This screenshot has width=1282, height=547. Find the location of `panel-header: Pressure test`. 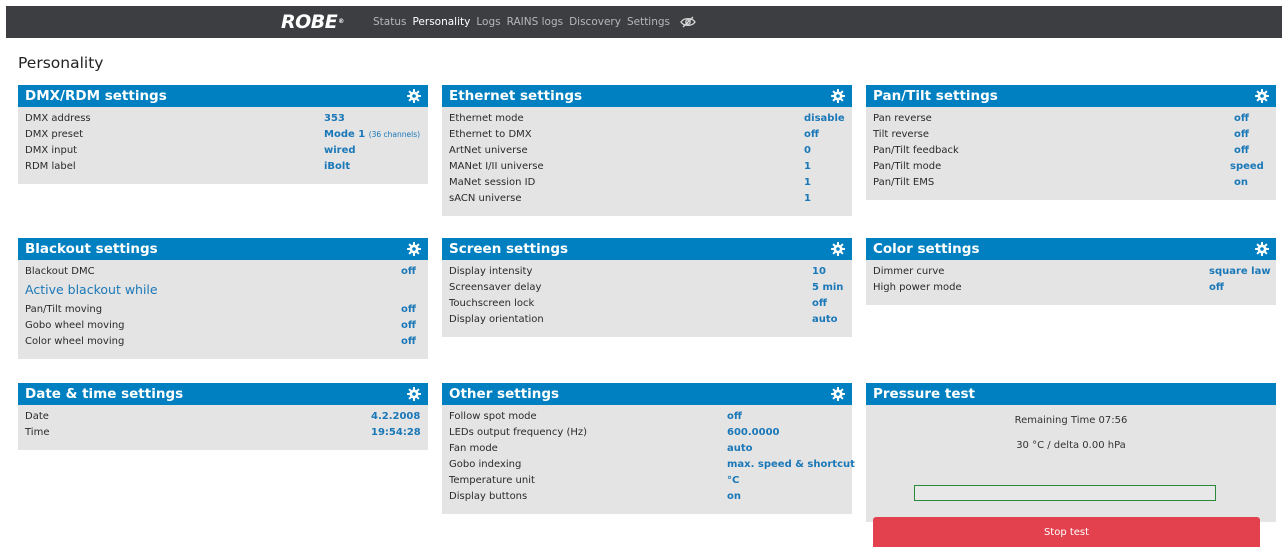

panel-header: Pressure test is located at coordinates (1071, 394).